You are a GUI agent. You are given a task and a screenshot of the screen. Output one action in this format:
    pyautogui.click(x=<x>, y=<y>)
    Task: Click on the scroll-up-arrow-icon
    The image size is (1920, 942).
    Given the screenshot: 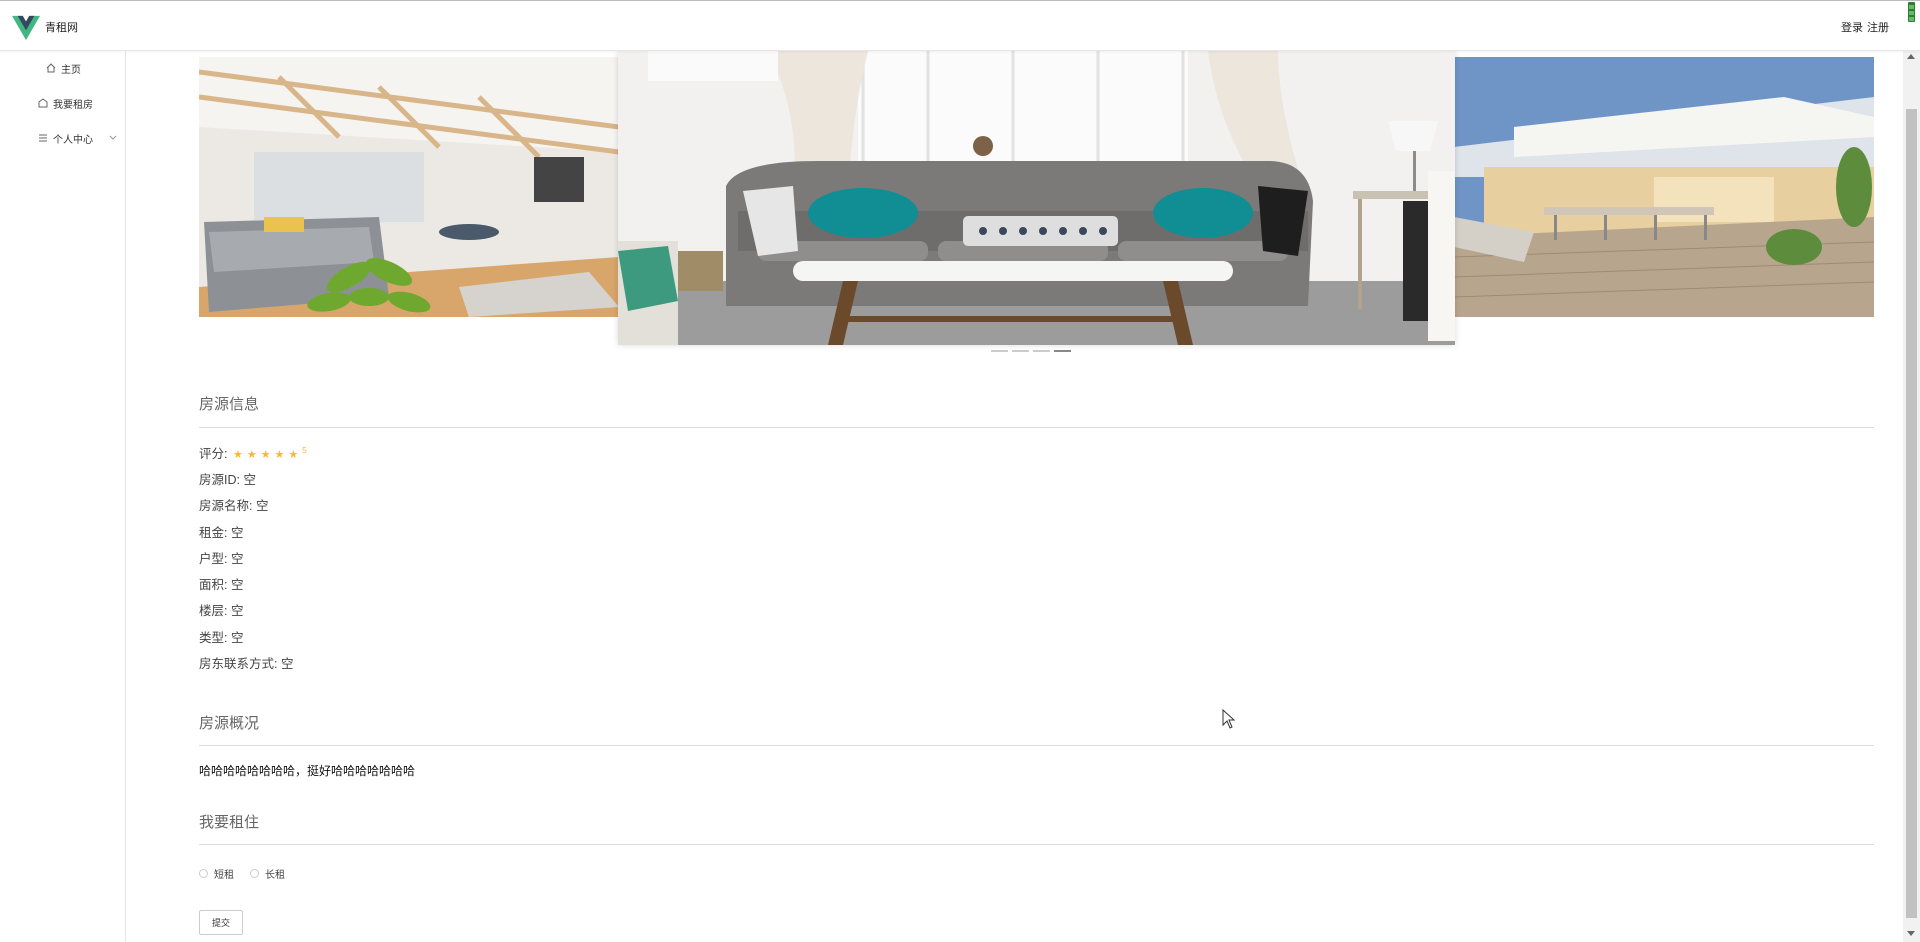 What is the action you would take?
    pyautogui.click(x=1911, y=56)
    